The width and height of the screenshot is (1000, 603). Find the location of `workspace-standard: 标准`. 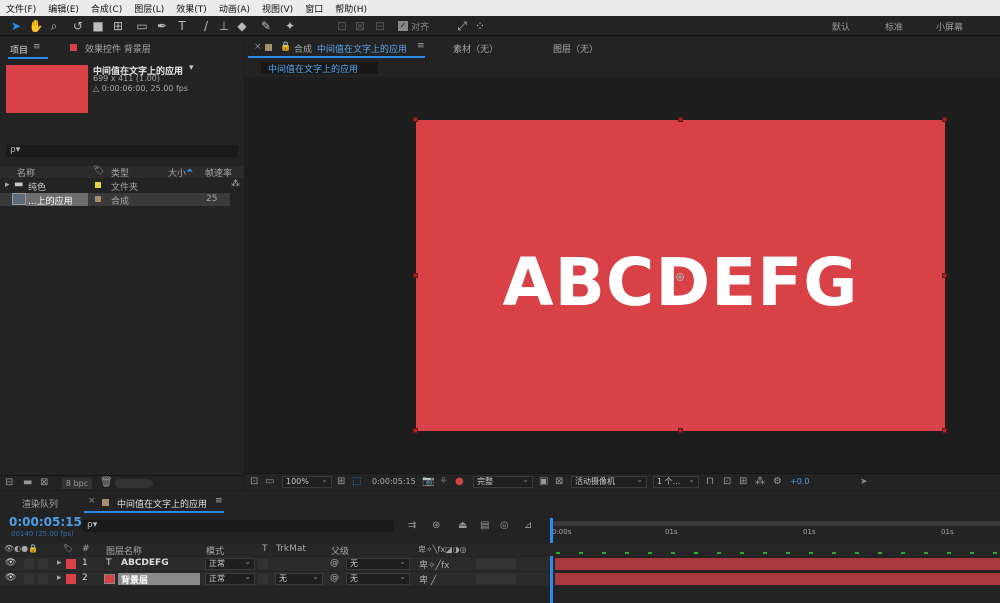

workspace-standard: 标准 is located at coordinates (894, 26).